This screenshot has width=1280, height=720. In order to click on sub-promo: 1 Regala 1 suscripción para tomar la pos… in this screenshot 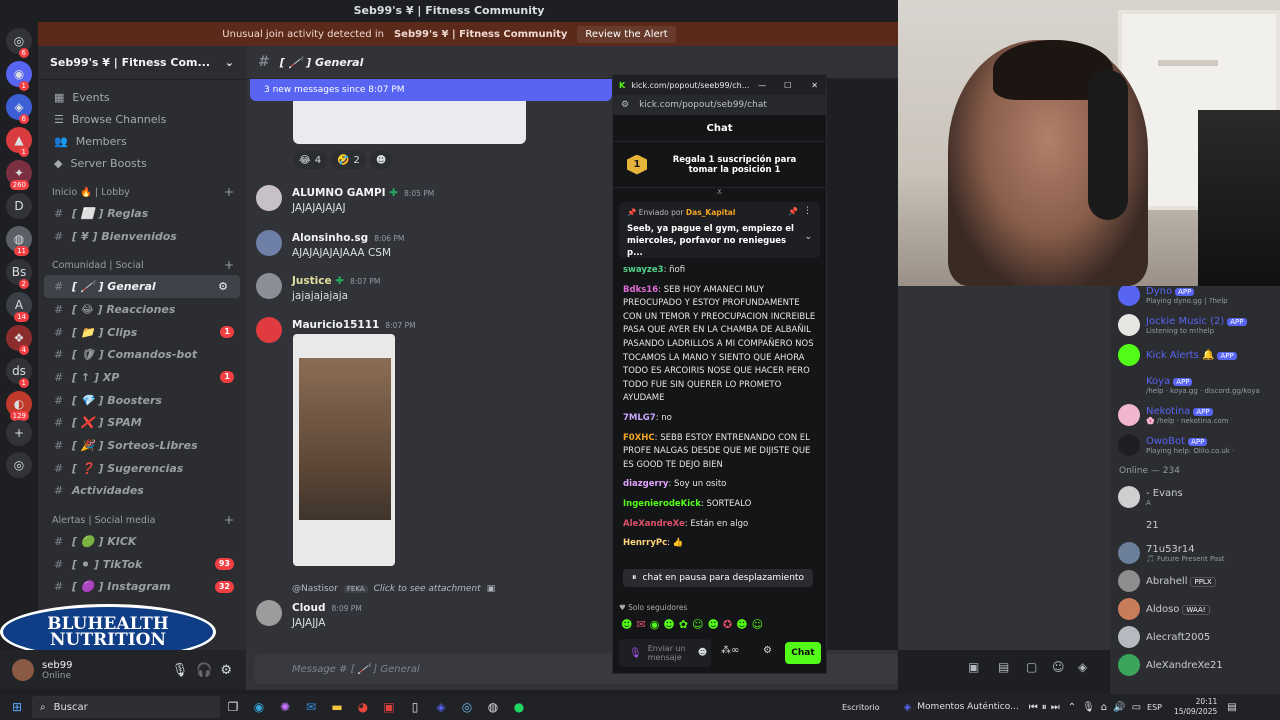, I will do `click(719, 165)`.